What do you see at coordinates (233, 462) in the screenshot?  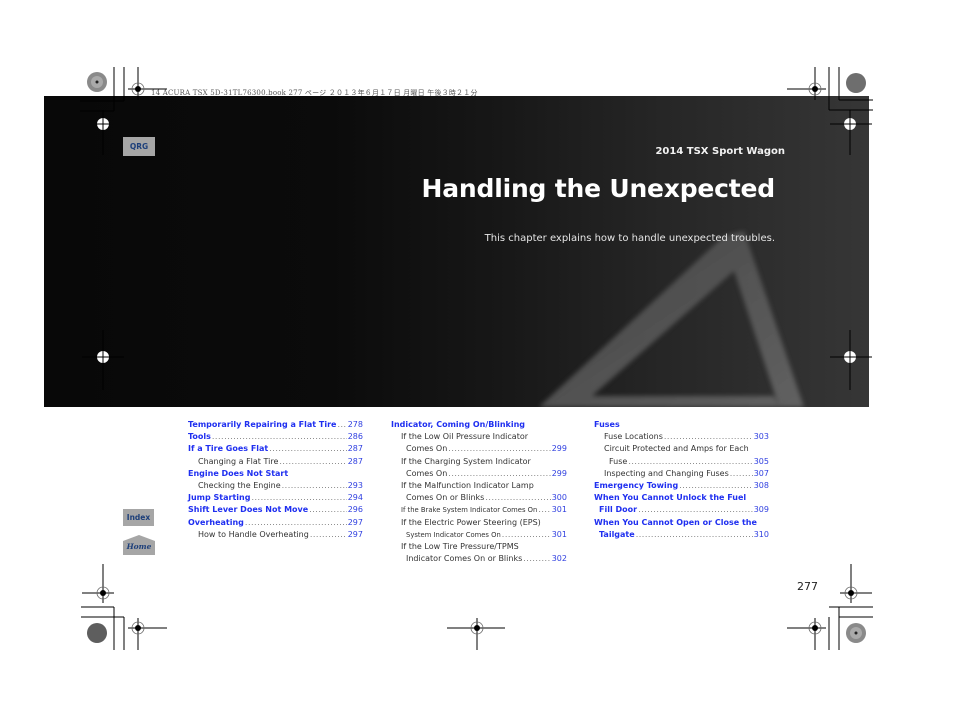 I see `toc-entry-title: Changing a Flat Tire` at bounding box center [233, 462].